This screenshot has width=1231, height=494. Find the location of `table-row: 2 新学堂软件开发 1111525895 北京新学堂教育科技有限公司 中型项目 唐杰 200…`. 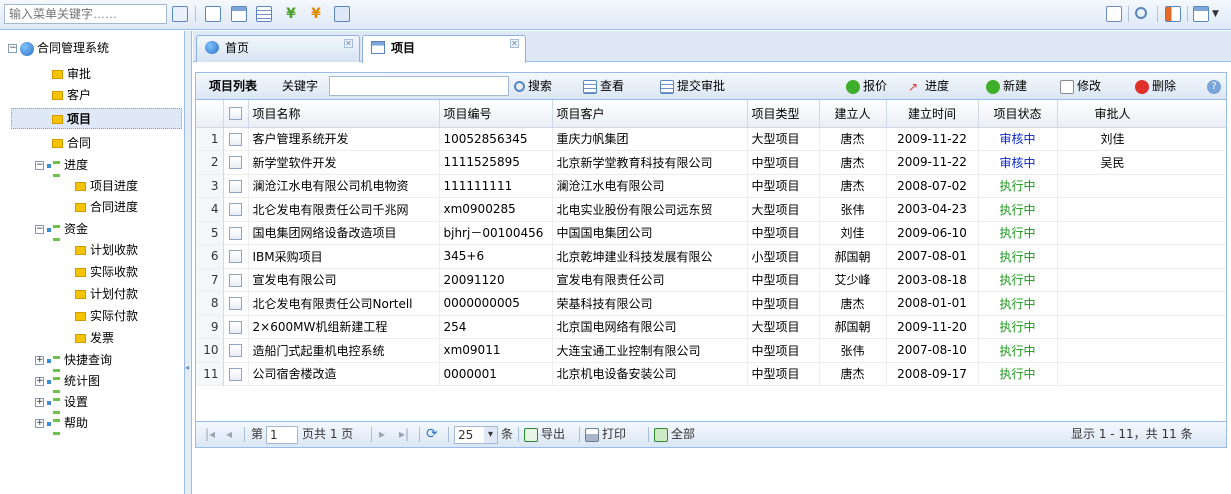

table-row: 2 新学堂软件开发 1111525895 北京新学堂教育科技有限公司 中型项目 唐杰 200… is located at coordinates (711, 162).